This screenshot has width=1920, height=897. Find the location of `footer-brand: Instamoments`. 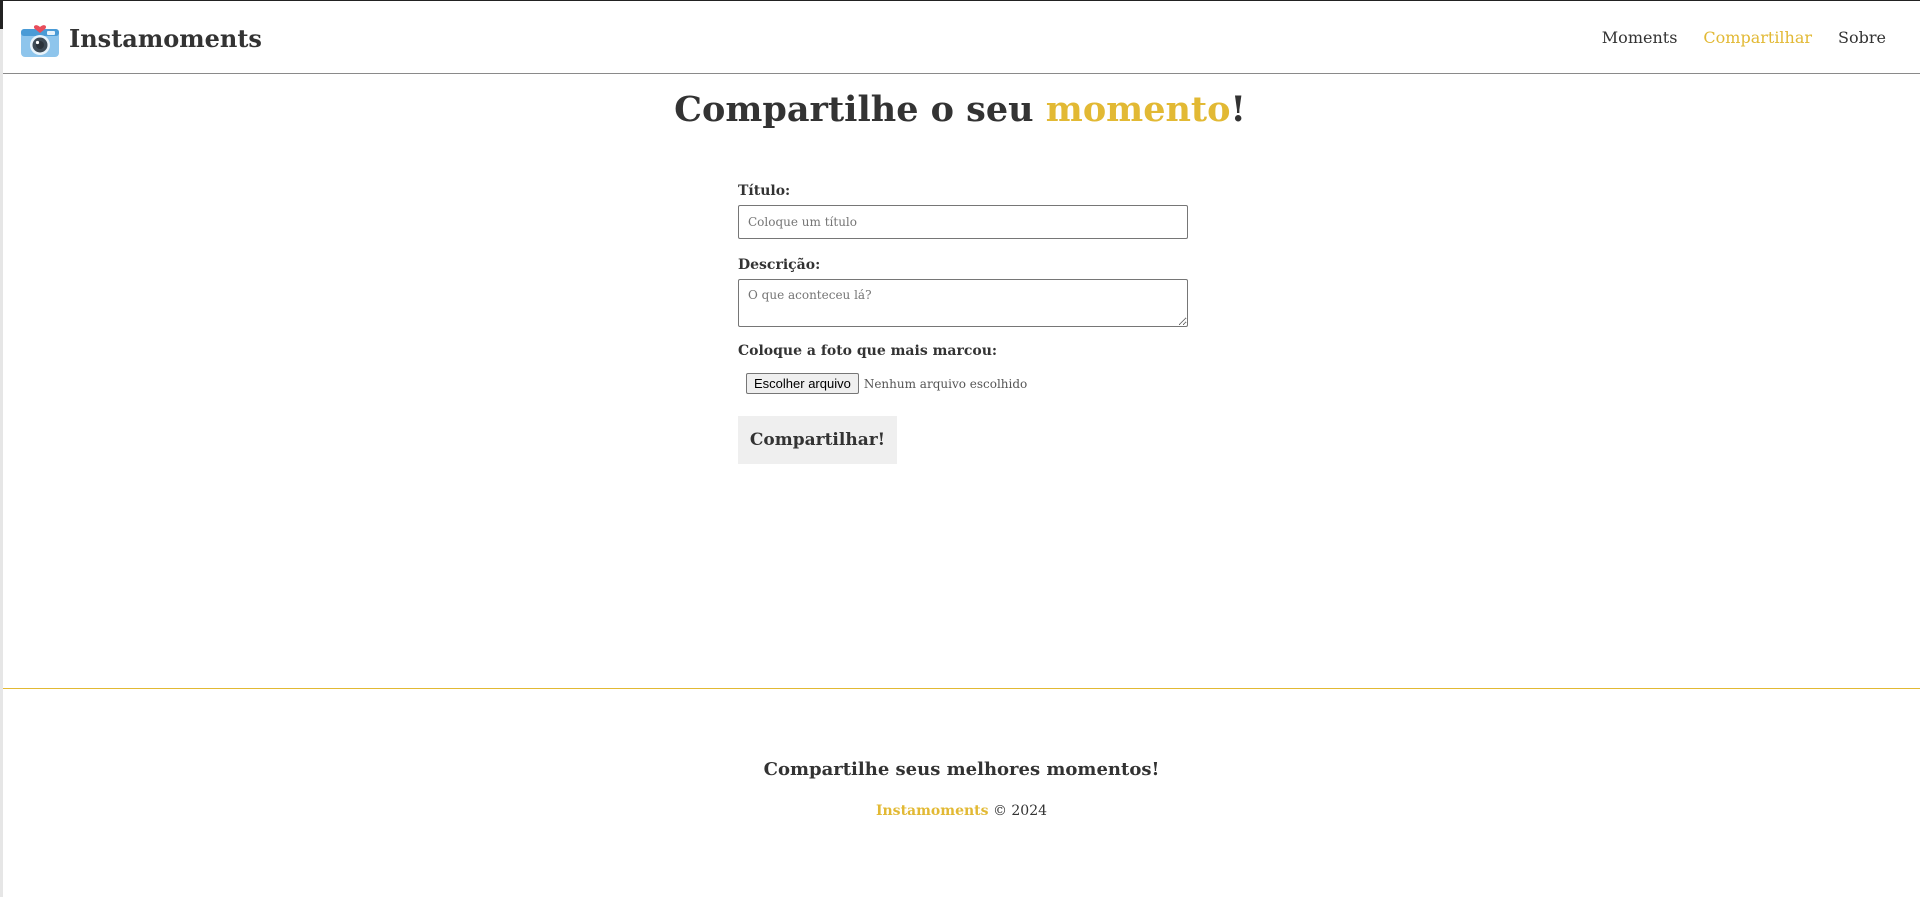

footer-brand: Instamoments is located at coordinates (932, 811).